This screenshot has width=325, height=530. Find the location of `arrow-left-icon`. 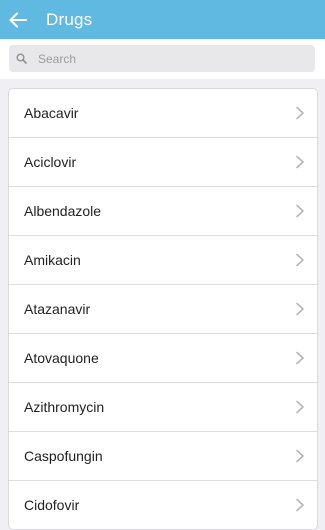

arrow-left-icon is located at coordinates (18, 19).